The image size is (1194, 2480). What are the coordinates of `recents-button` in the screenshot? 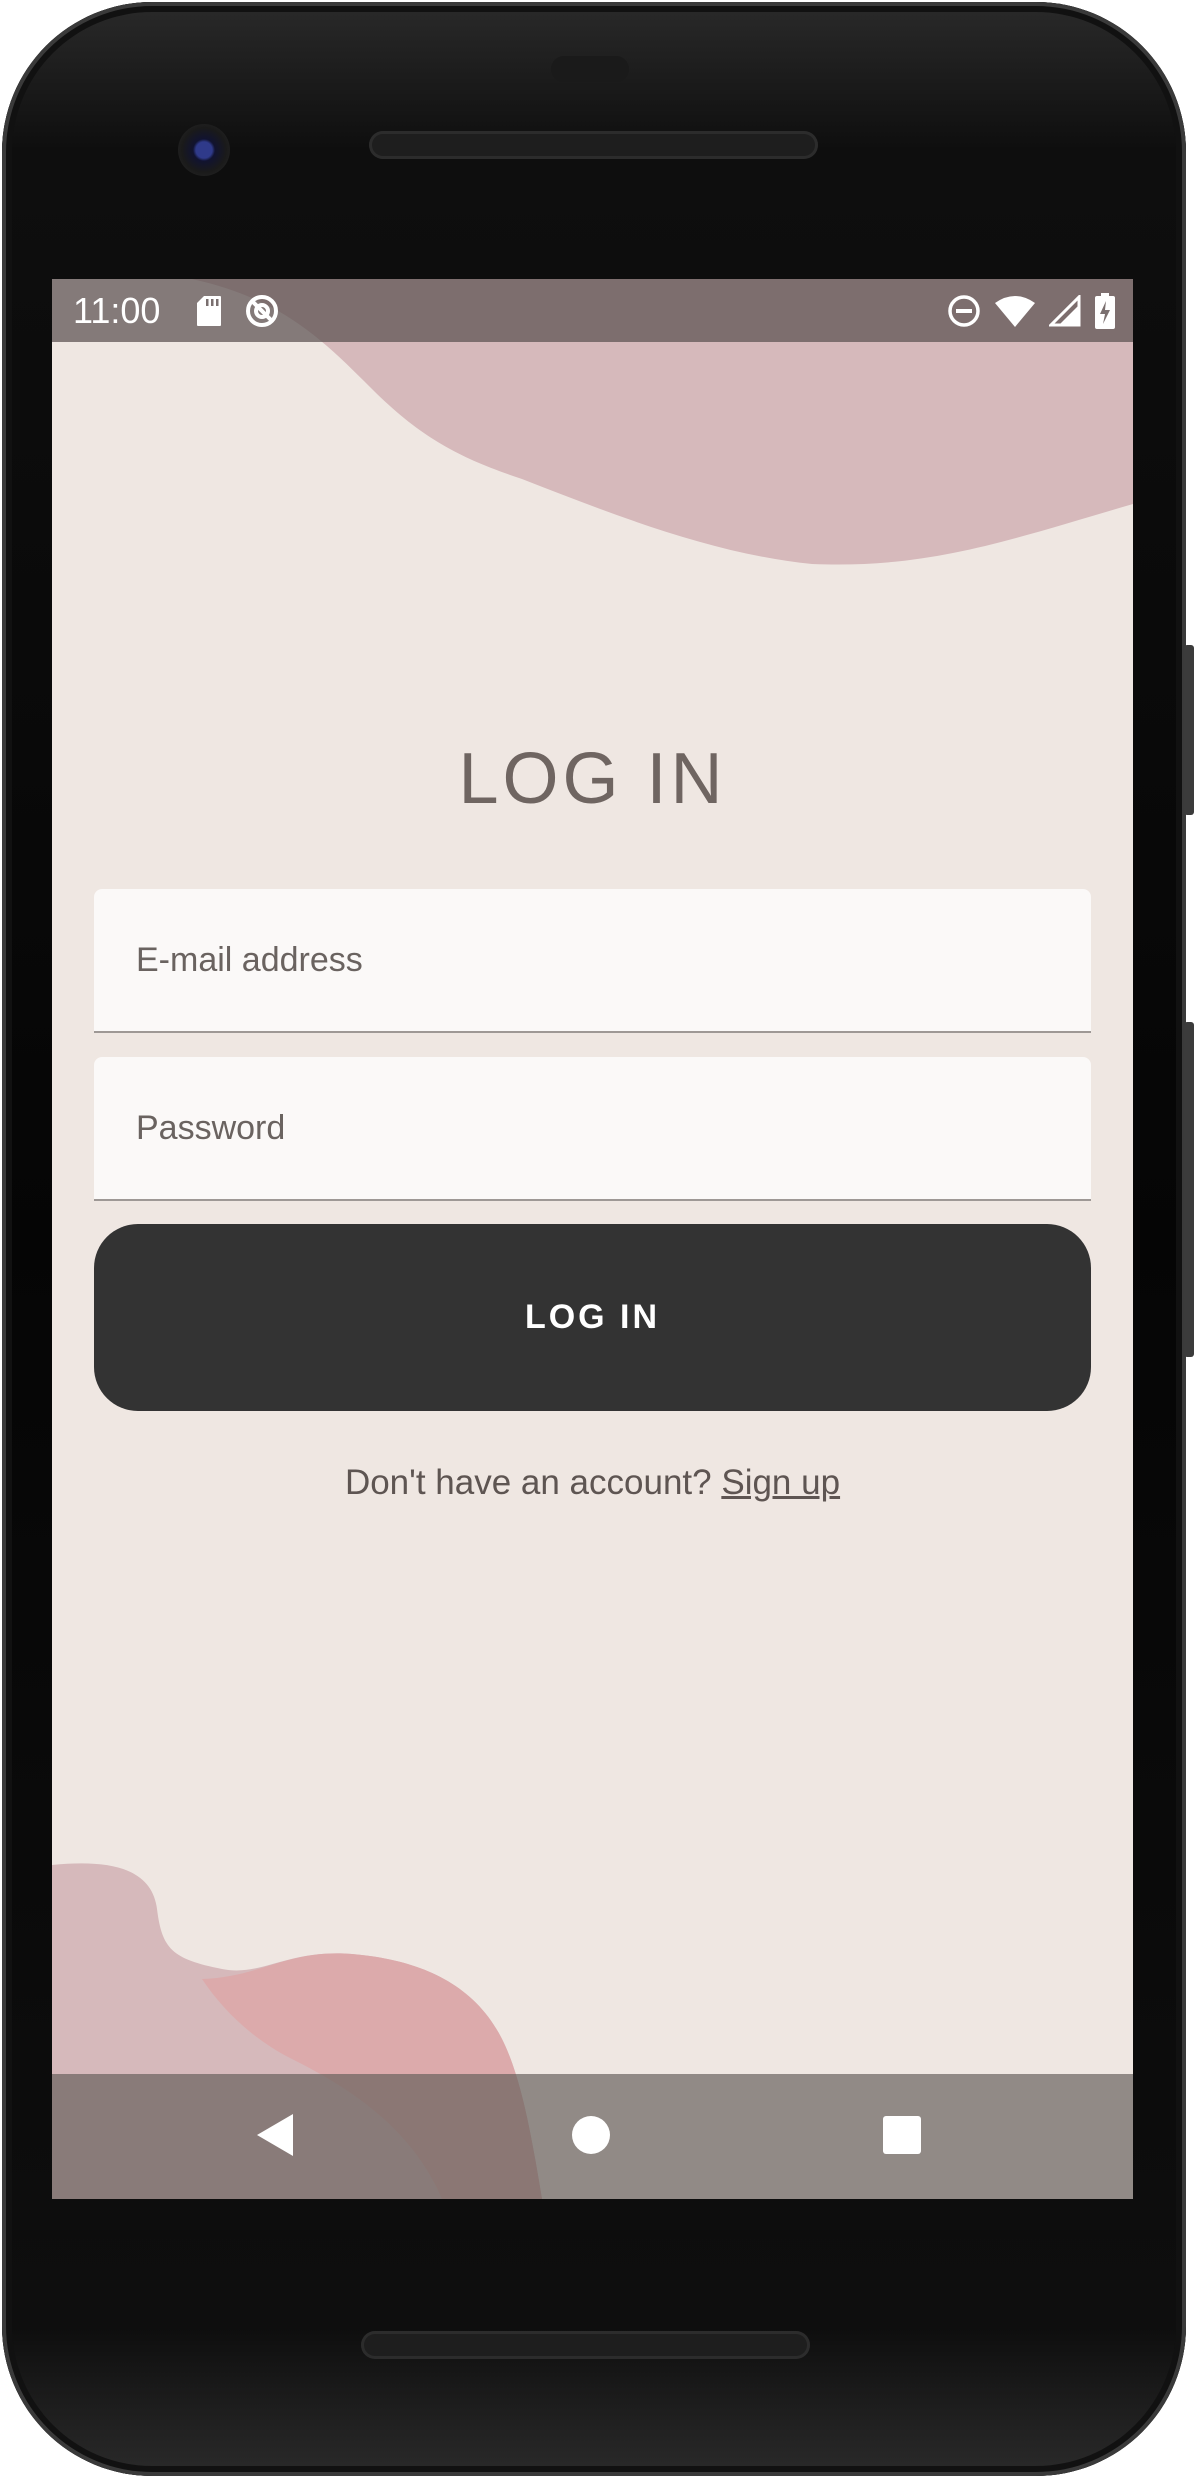 It's located at (902, 2137).